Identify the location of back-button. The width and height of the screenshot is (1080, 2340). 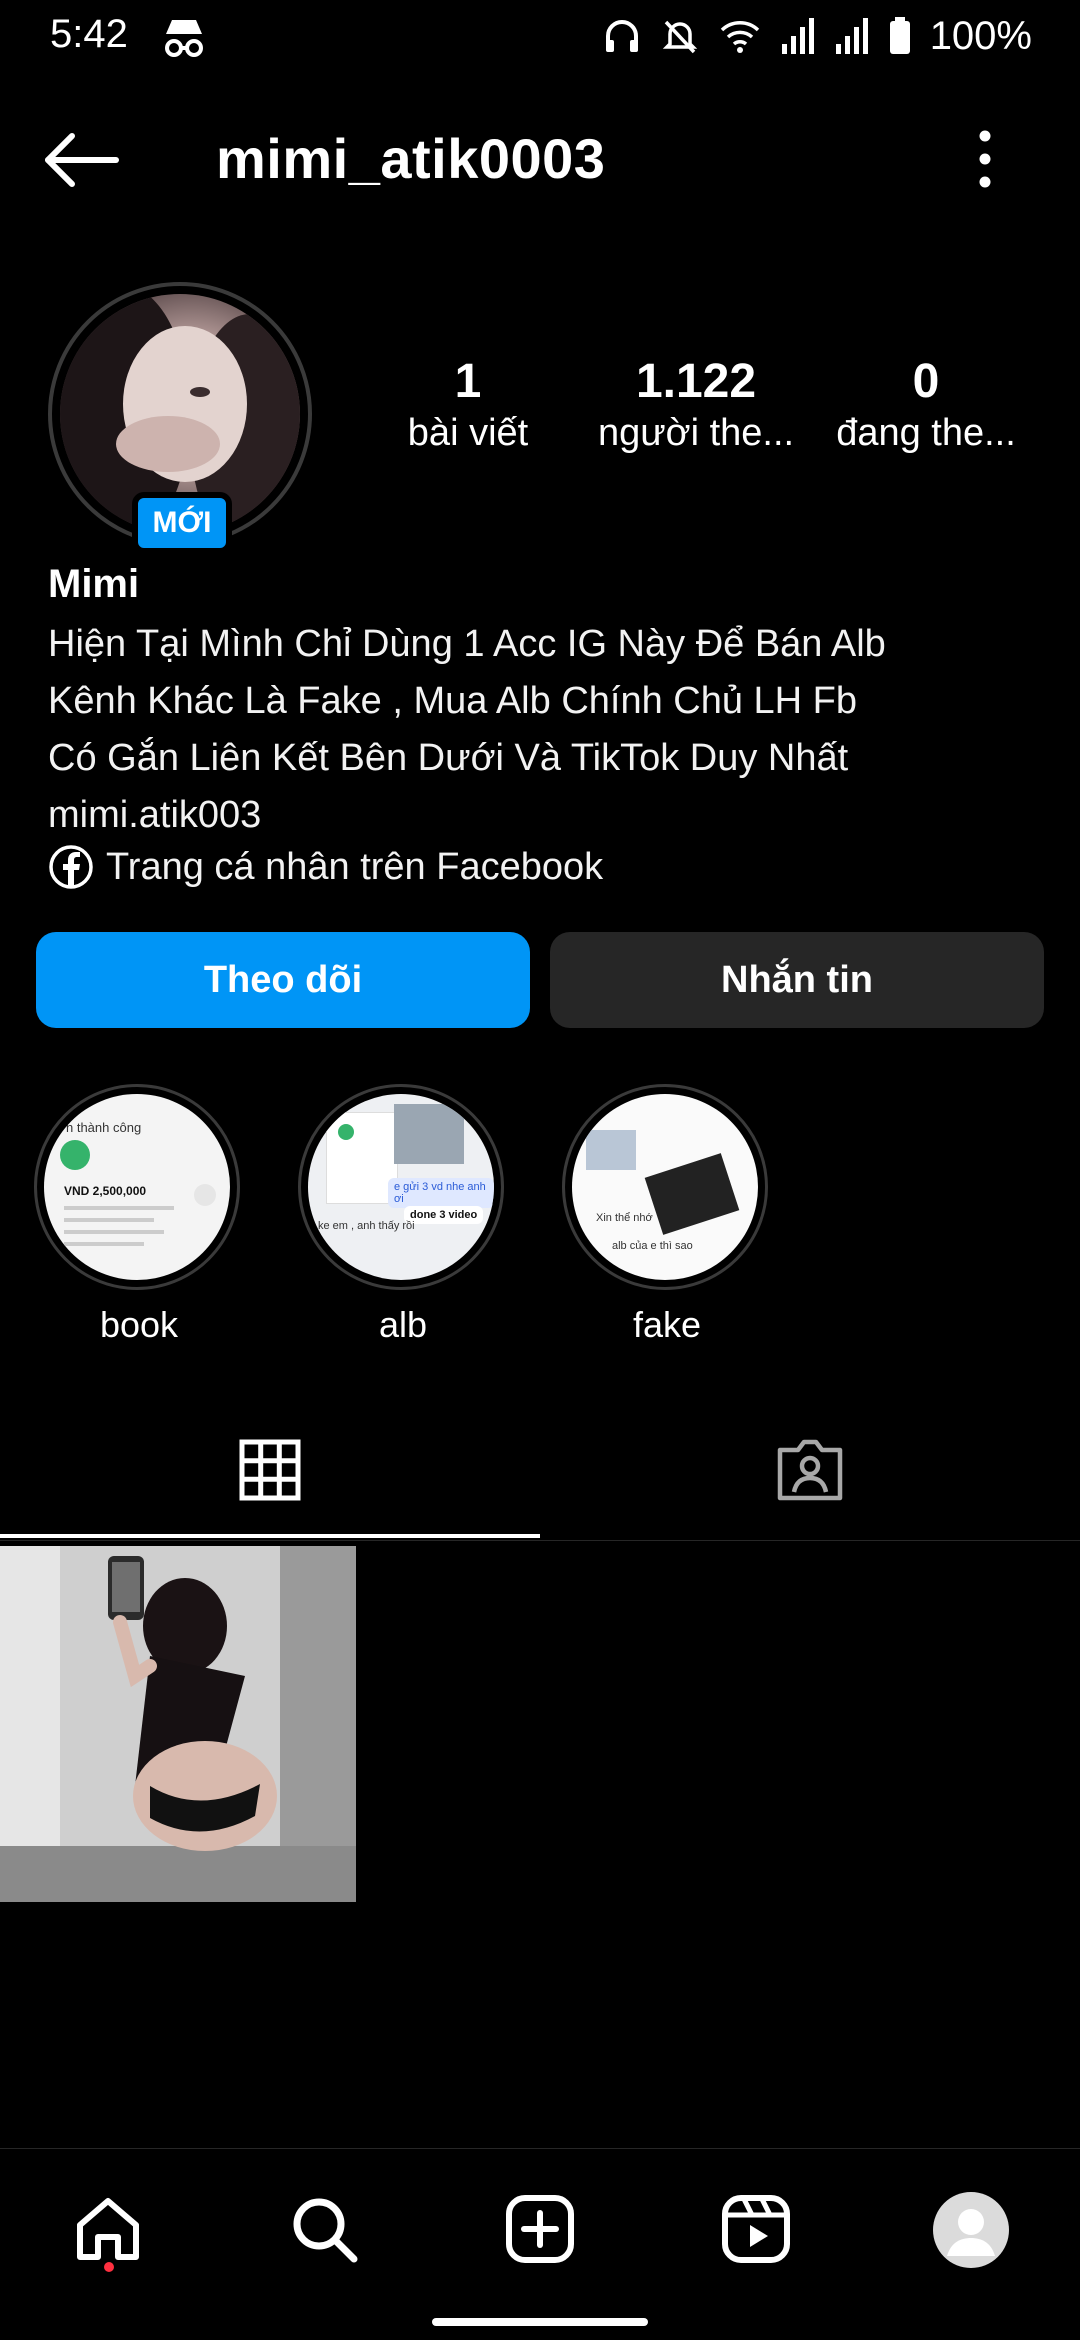
(85, 160).